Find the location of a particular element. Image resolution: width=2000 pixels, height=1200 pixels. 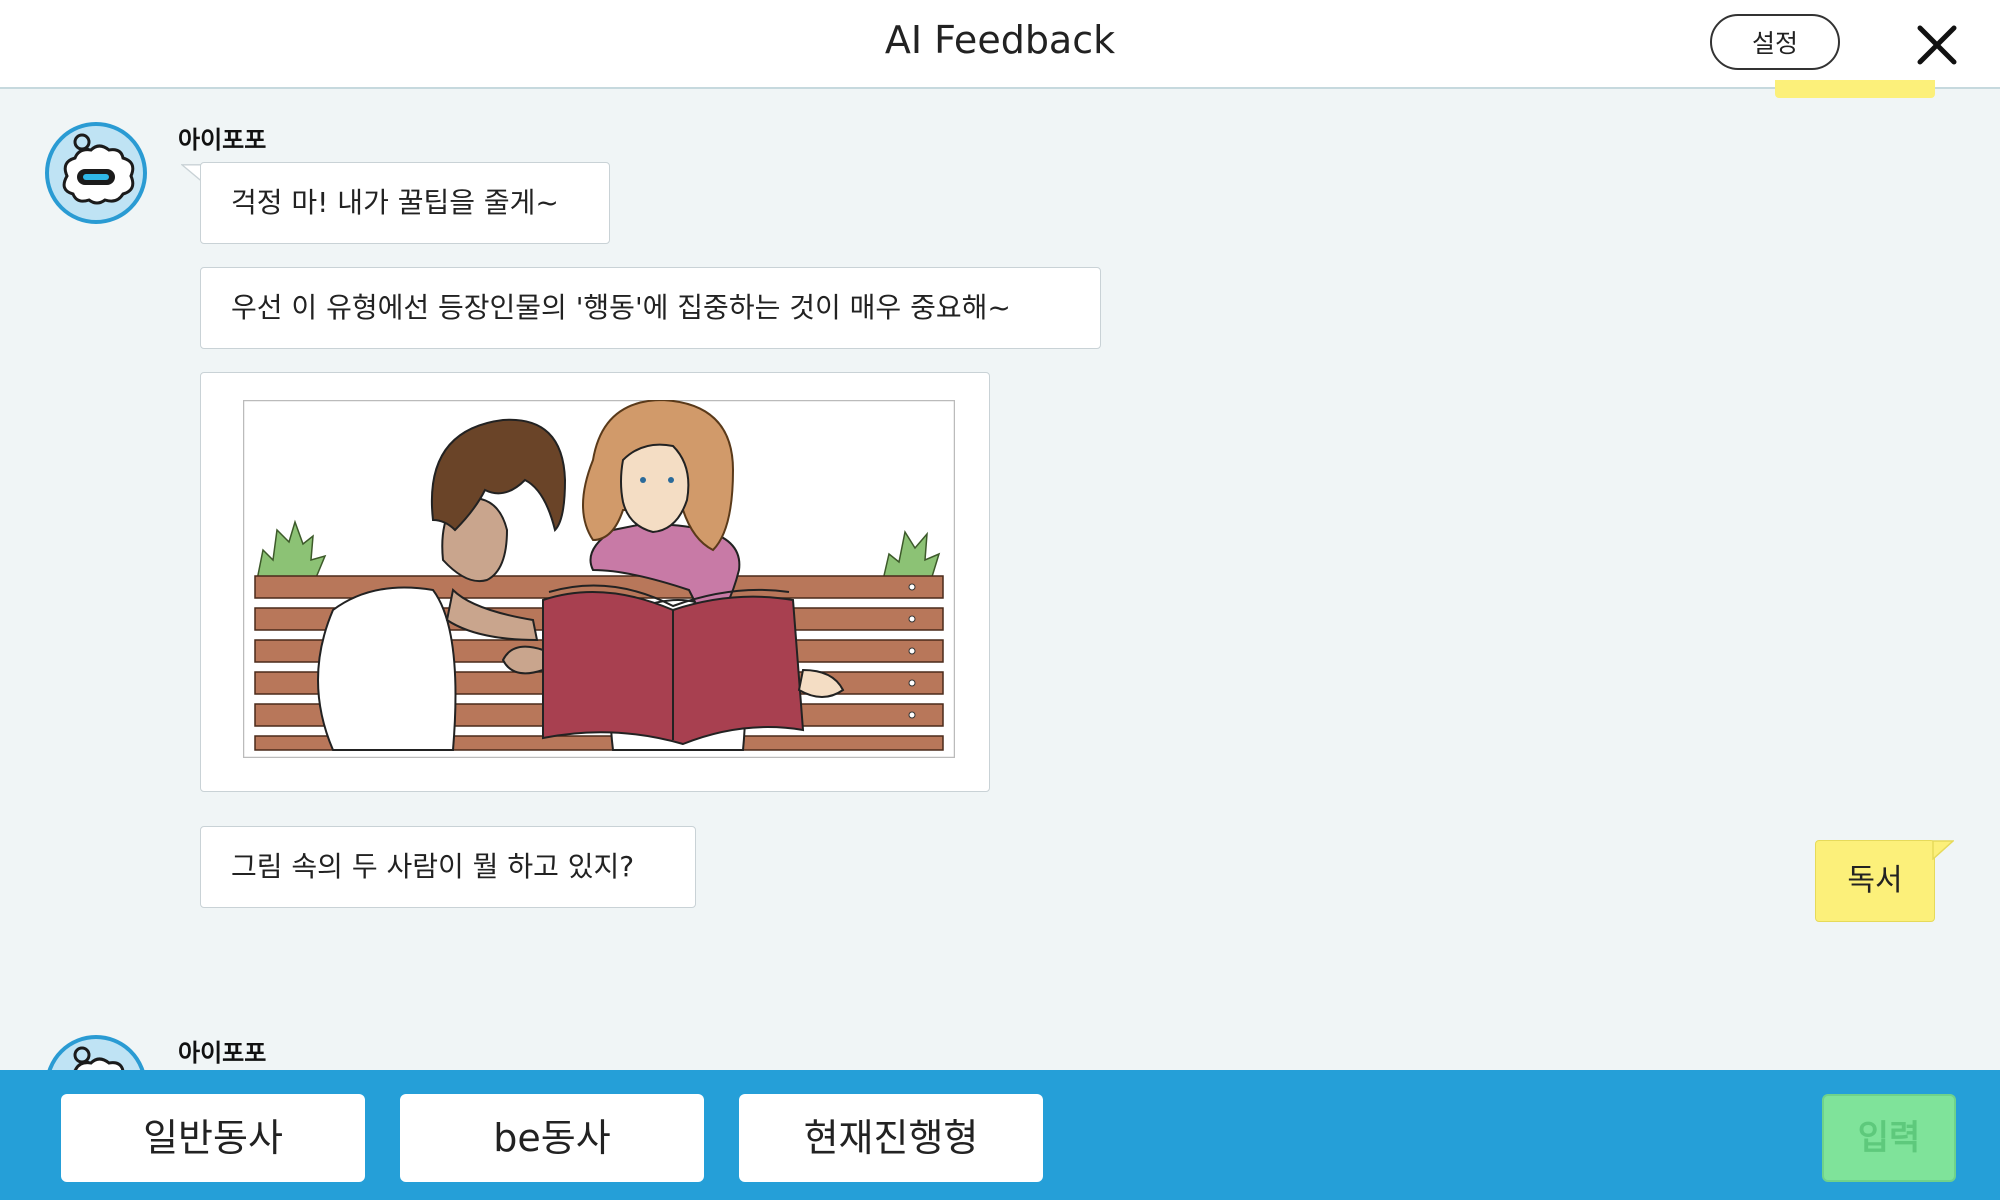

bot-image-bubble is located at coordinates (595, 582).